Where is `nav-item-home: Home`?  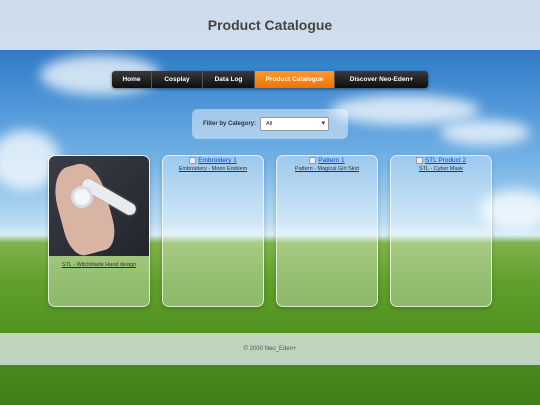
nav-item-home: Home is located at coordinates (132, 79).